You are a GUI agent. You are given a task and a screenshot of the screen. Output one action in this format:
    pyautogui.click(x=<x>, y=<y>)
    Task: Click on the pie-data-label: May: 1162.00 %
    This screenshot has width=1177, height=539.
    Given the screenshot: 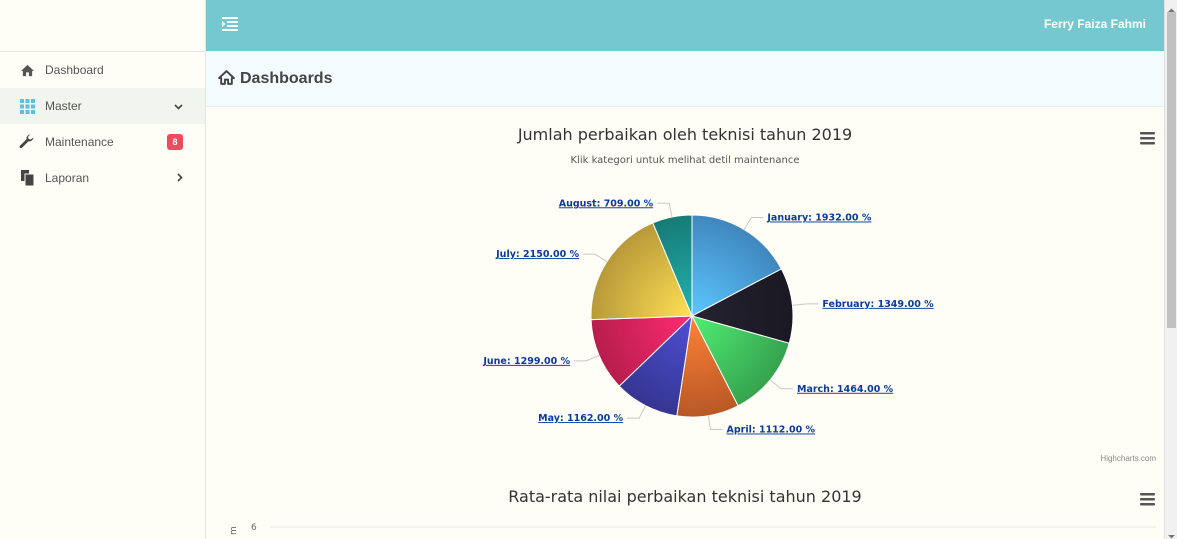 What is the action you would take?
    pyautogui.click(x=580, y=418)
    